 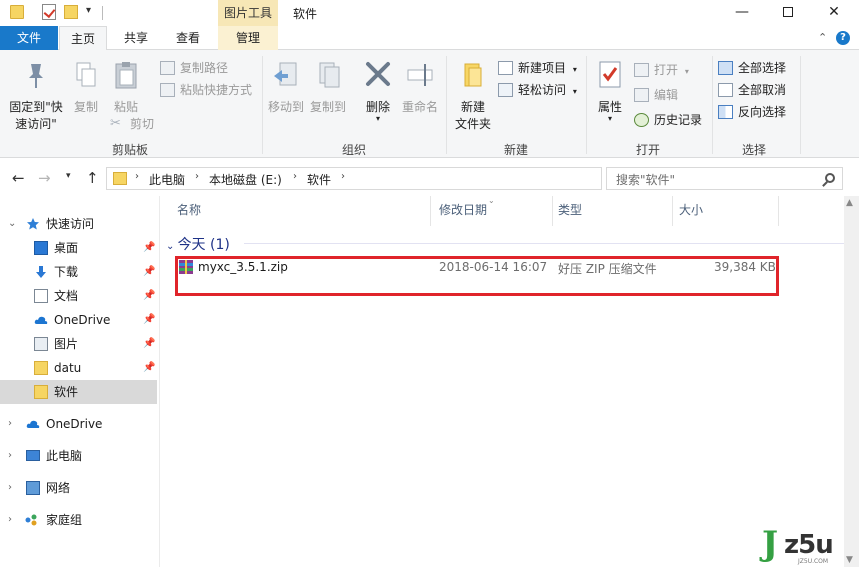 I want to click on column-header-name: 名称, so click(x=189, y=209).